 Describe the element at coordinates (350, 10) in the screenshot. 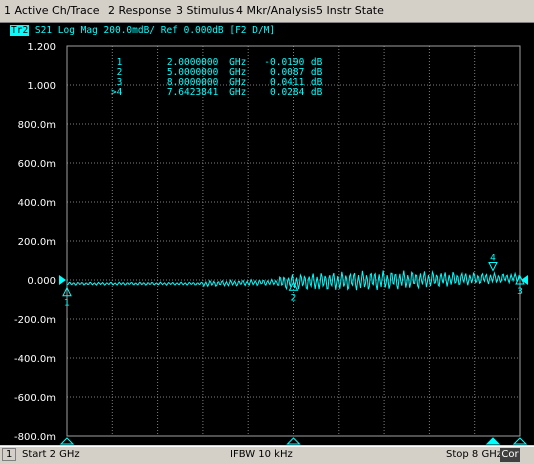

I see `menu-instr-state: 5 Instr State` at that location.